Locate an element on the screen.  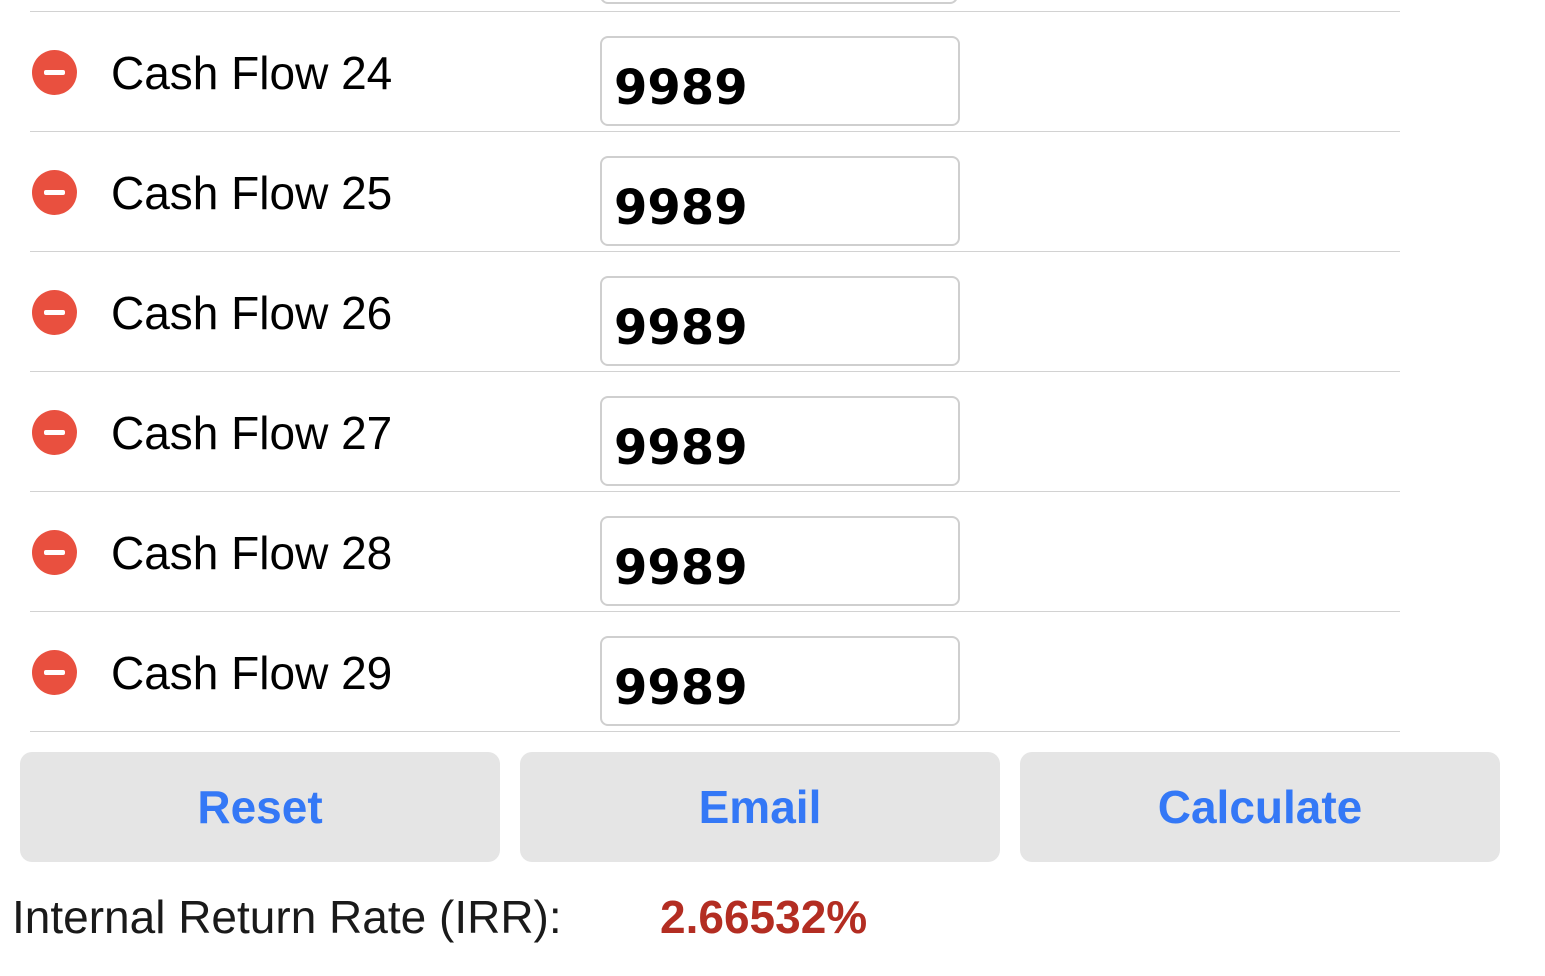
row-separator is located at coordinates (715, 731).